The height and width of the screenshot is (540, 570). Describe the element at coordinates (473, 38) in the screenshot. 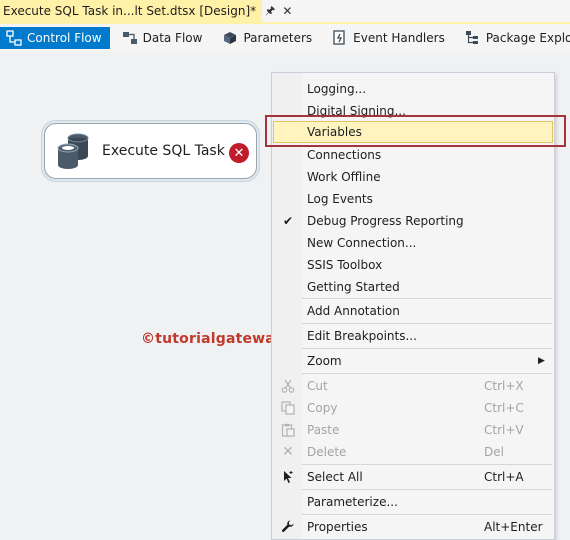

I see `package-explorer-icon` at that location.